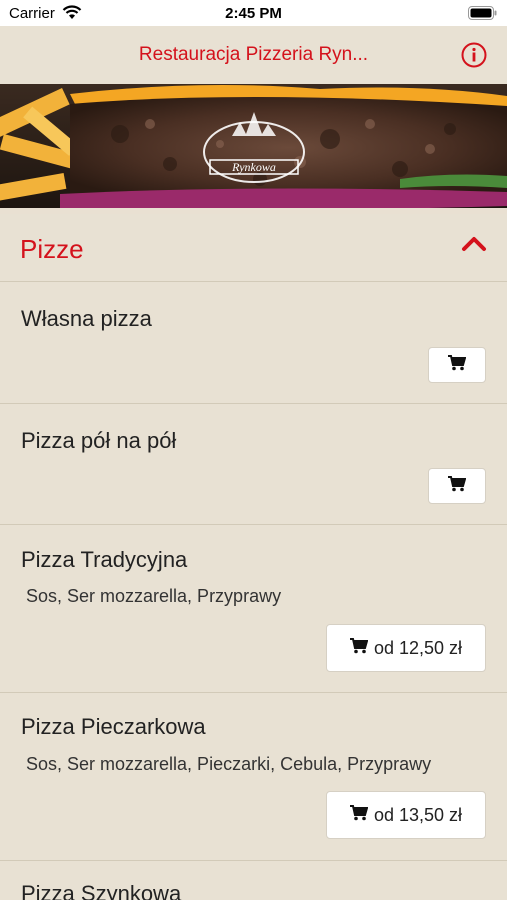 The width and height of the screenshot is (507, 900). Describe the element at coordinates (474, 55) in the screenshot. I see `info-icon` at that location.